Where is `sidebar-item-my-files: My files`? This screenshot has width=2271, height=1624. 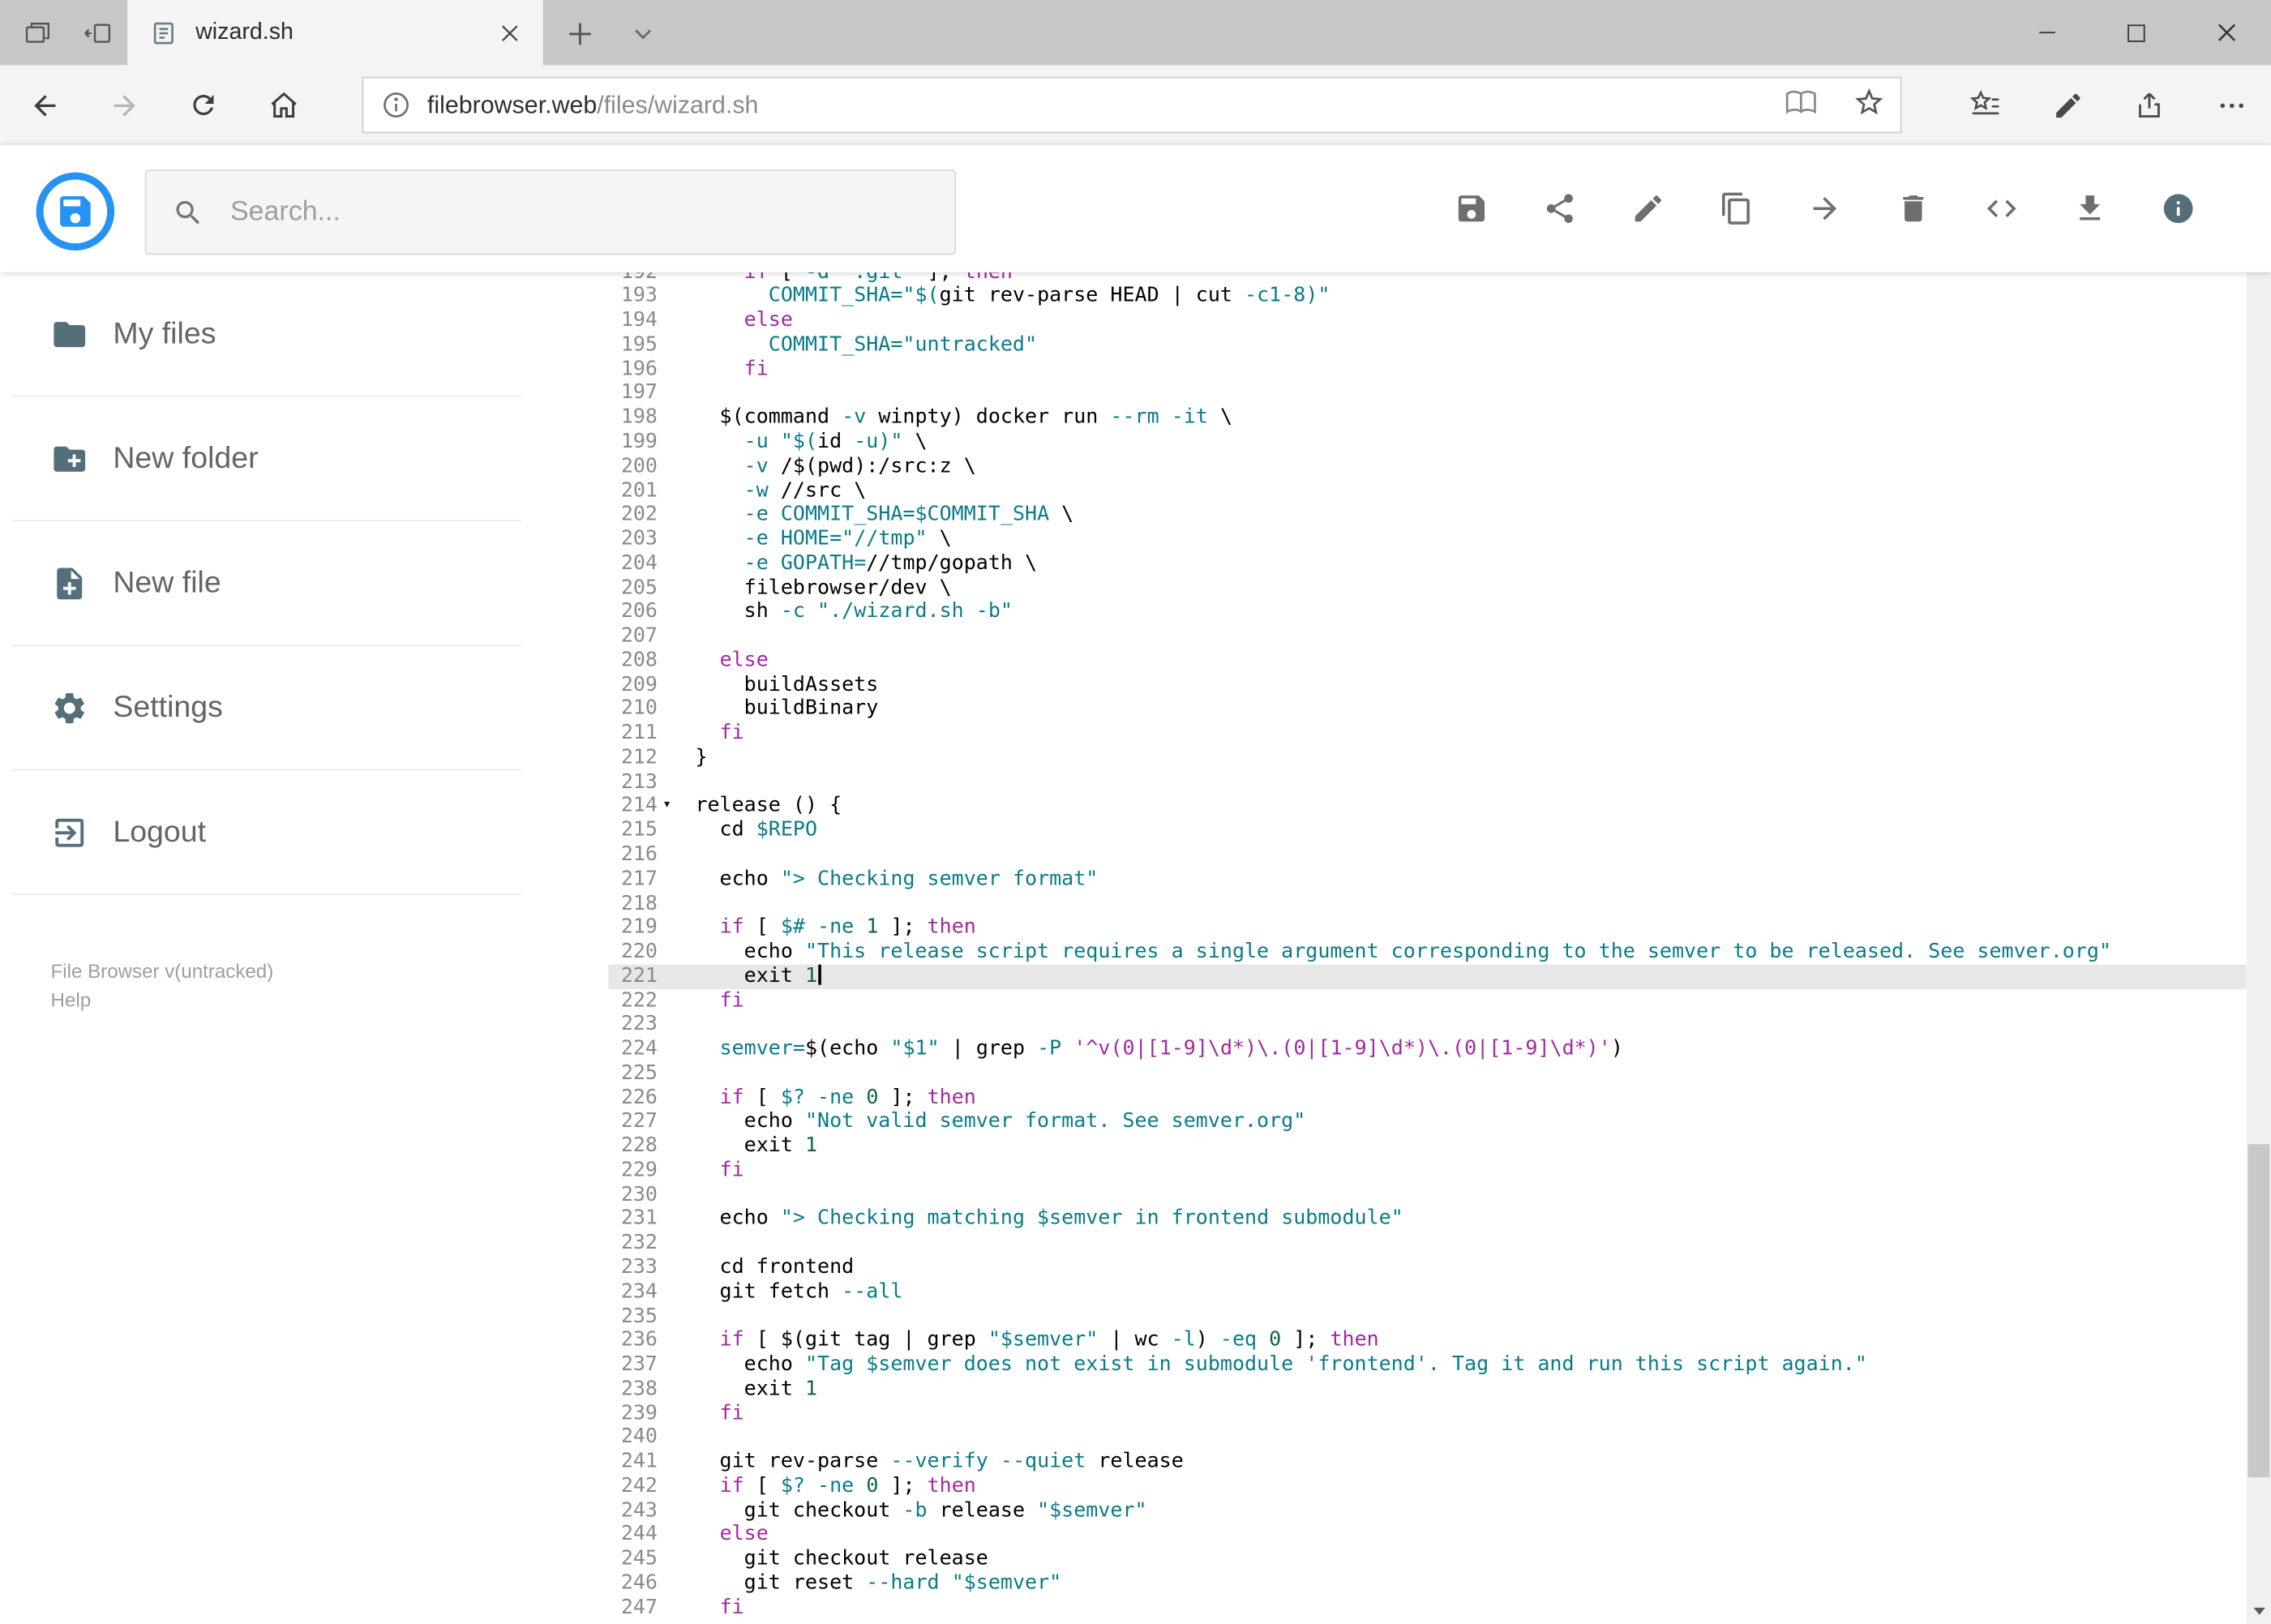 sidebar-item-my-files: My files is located at coordinates (266, 335).